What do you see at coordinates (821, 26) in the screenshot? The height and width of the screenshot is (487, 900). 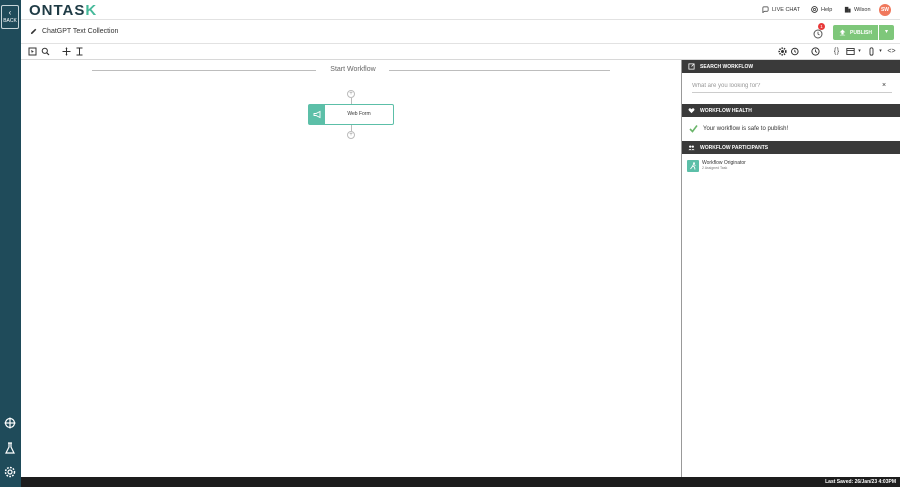 I see `alert-badge: 1` at bounding box center [821, 26].